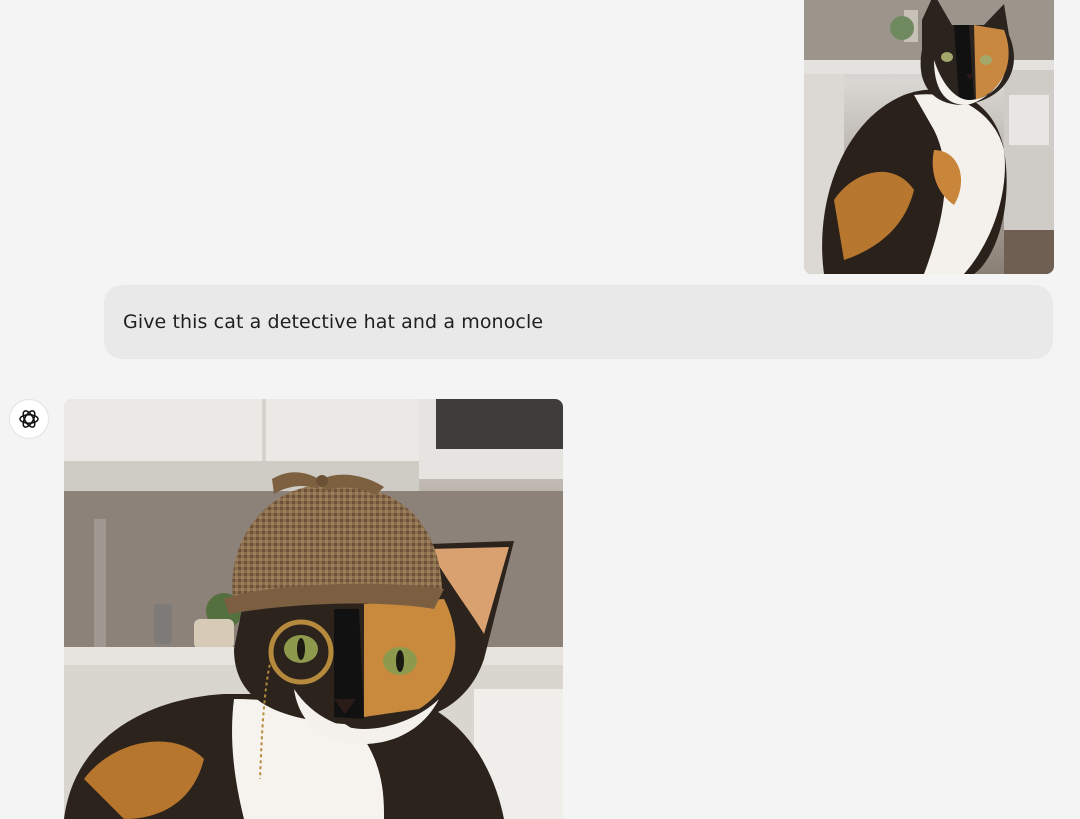 Image resolution: width=1080 pixels, height=819 pixels. I want to click on user-attached-cat-photo, so click(929, 137).